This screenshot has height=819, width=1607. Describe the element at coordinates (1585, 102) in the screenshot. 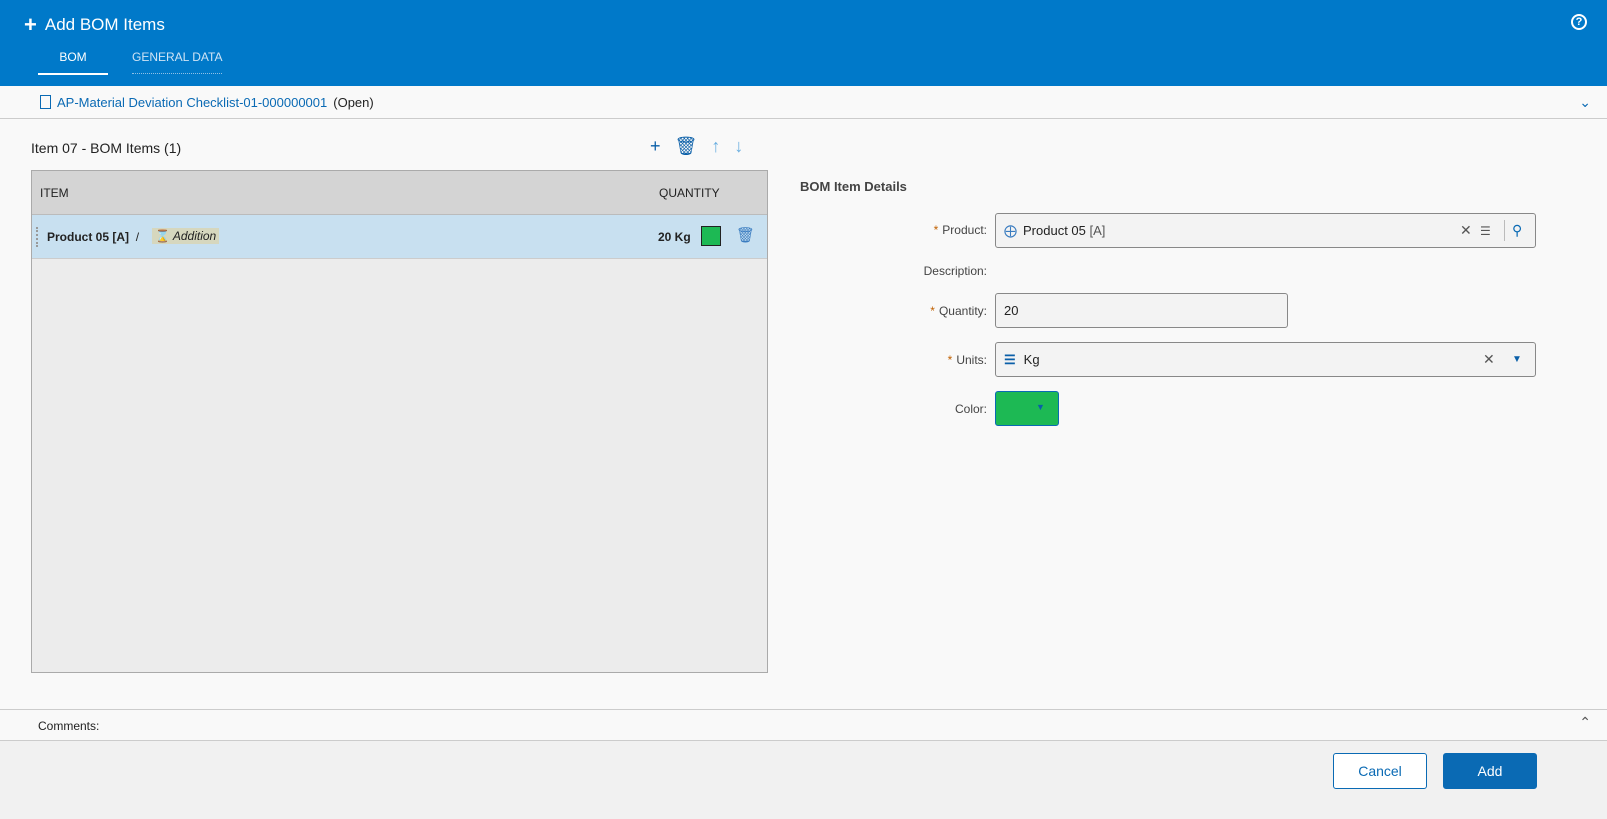

I see `chevron-down-icon: ⌄` at that location.